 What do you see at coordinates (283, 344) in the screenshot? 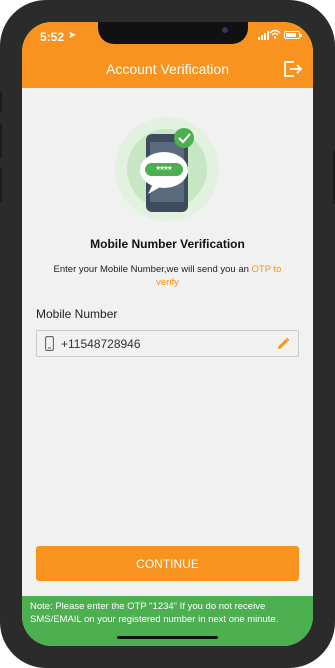
I see `pencil-icon` at bounding box center [283, 344].